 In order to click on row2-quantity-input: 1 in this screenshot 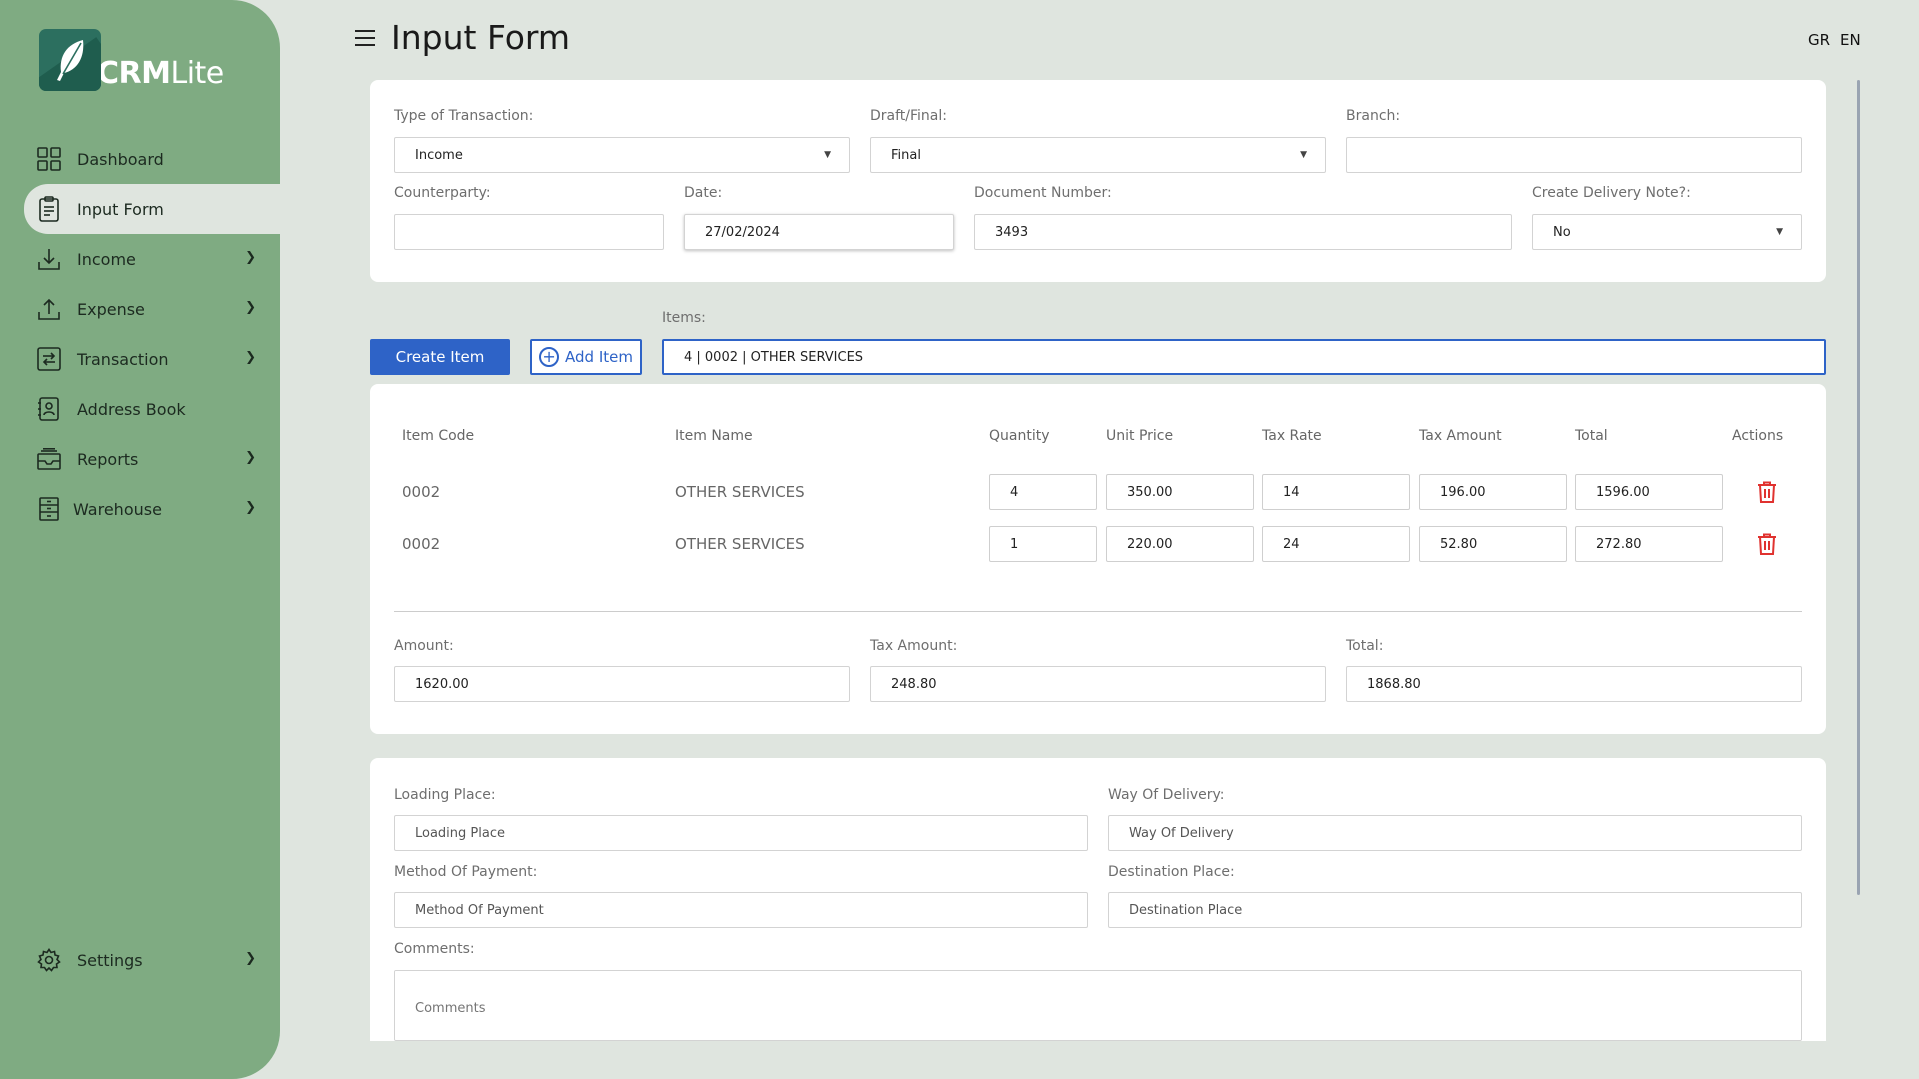, I will do `click(1043, 544)`.